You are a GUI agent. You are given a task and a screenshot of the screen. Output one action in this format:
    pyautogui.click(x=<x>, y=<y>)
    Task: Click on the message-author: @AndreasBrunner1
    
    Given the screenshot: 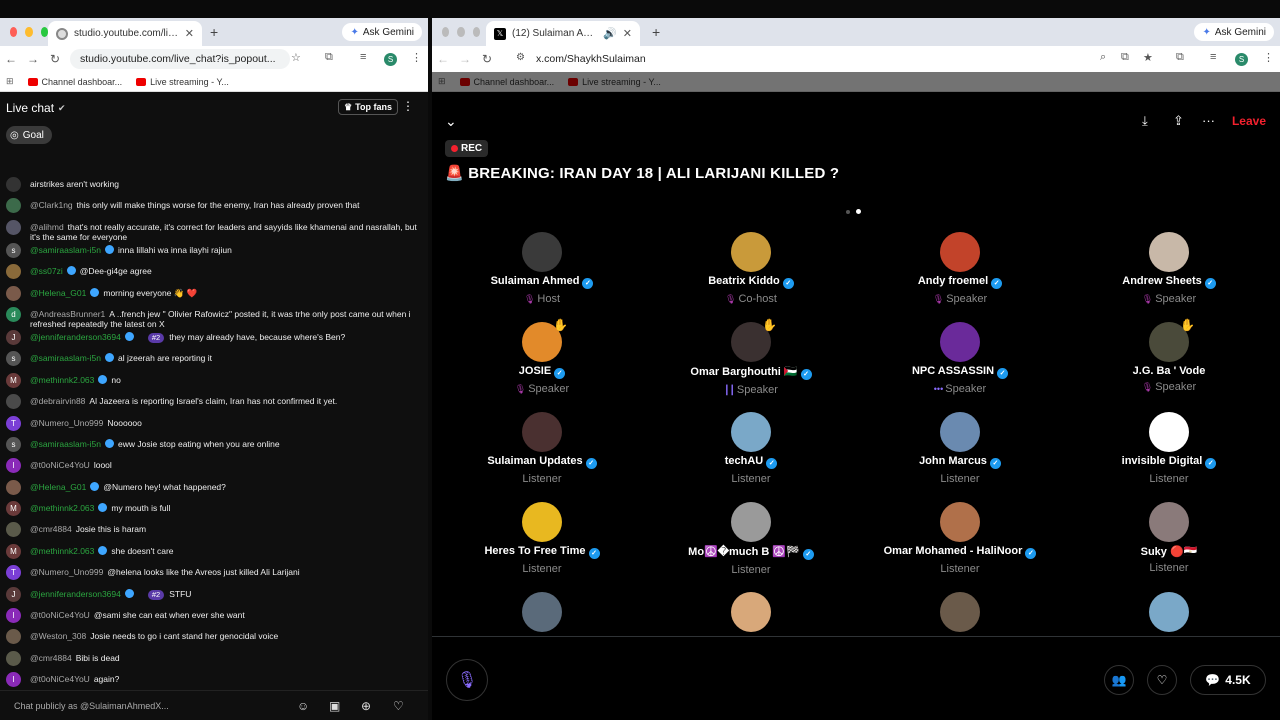 What is the action you would take?
    pyautogui.click(x=67, y=314)
    